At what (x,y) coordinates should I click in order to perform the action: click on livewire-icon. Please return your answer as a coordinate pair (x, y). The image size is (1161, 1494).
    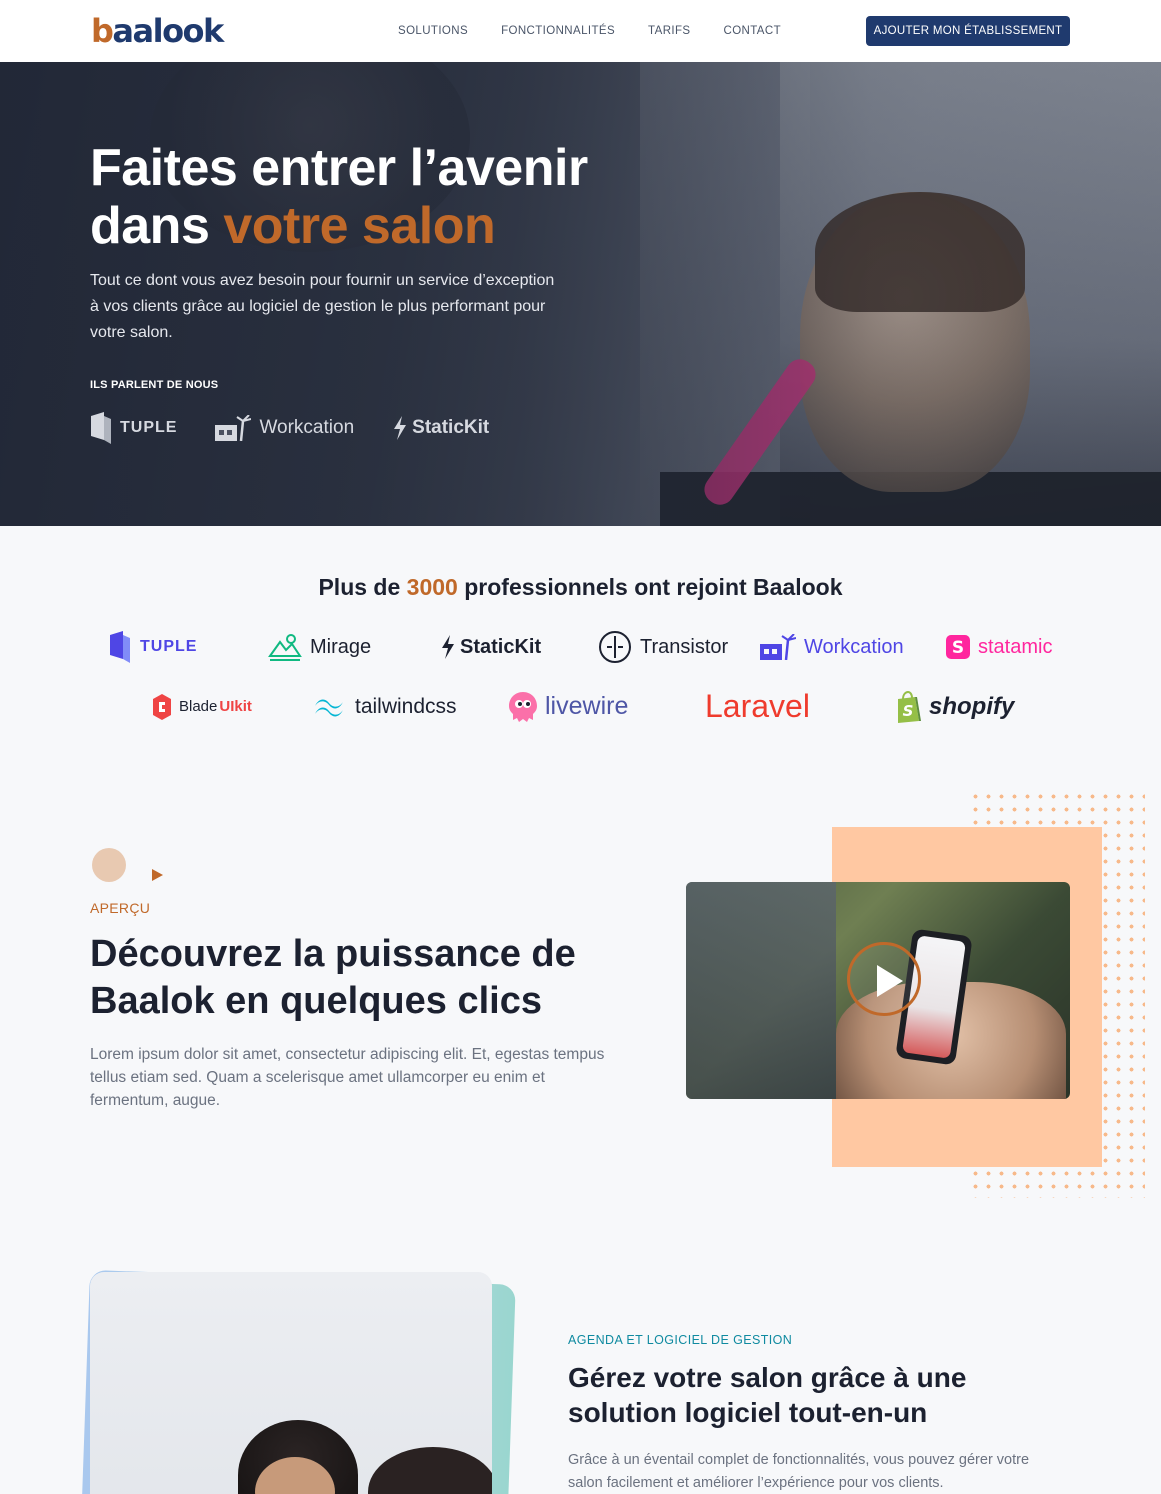
    Looking at the image, I should click on (523, 706).